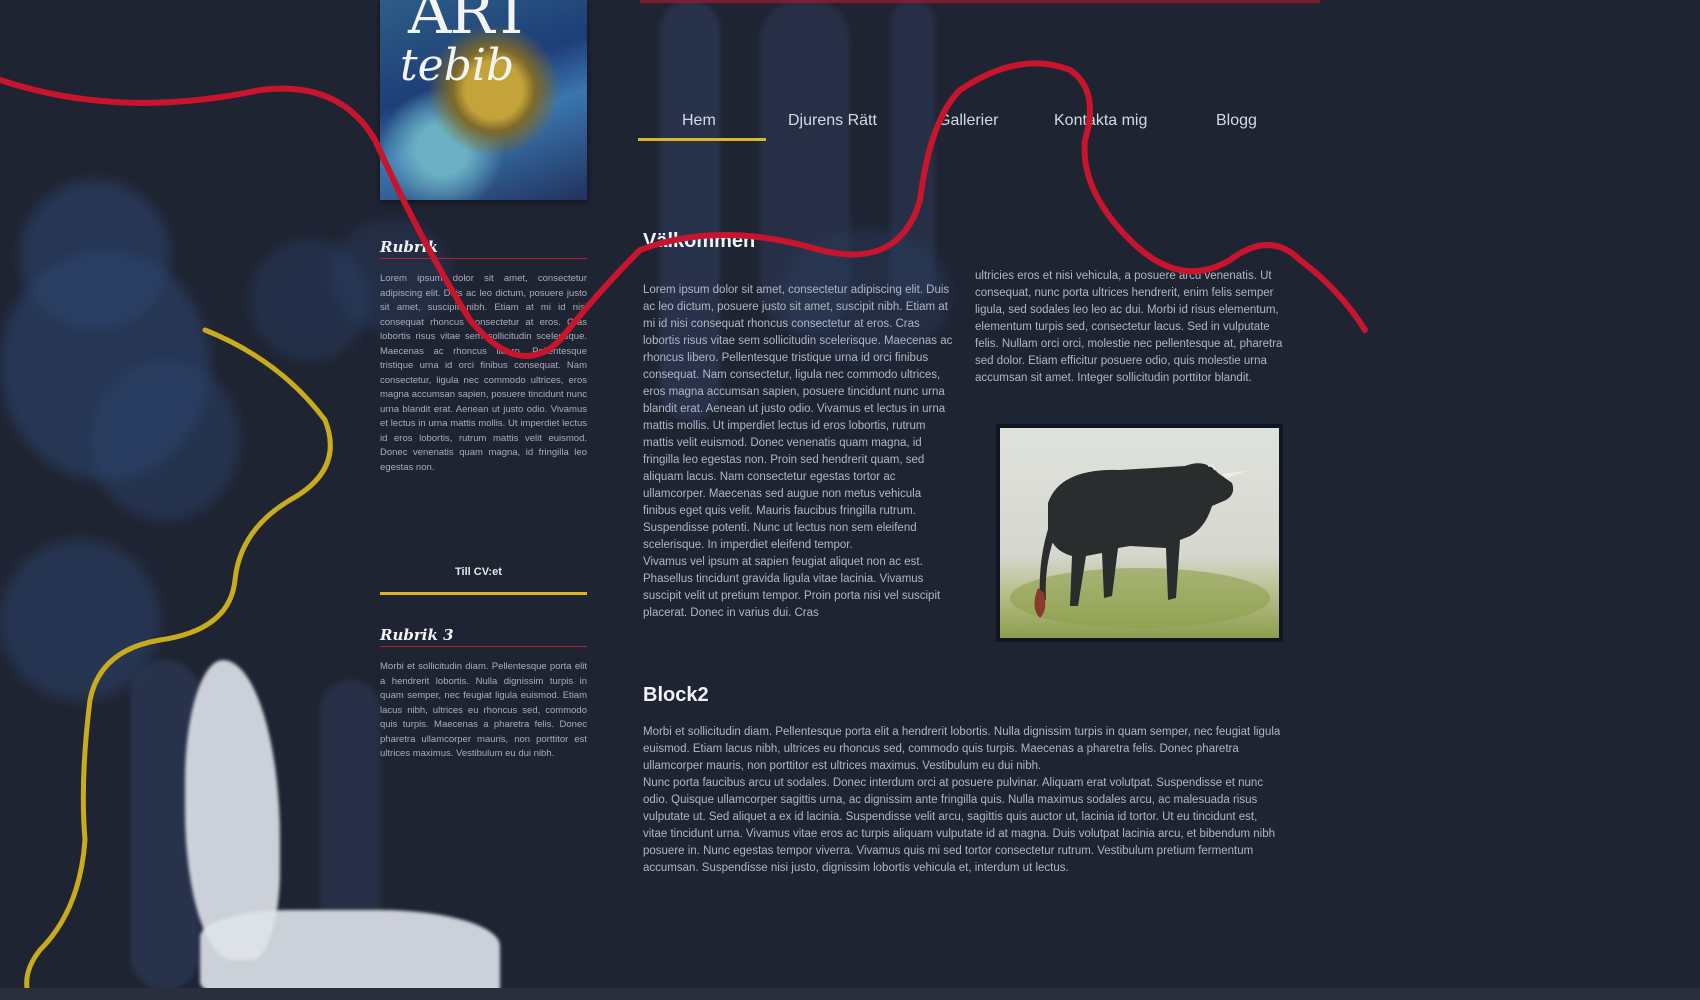  Describe the element at coordinates (850, 994) in the screenshot. I see `footer-bar` at that location.